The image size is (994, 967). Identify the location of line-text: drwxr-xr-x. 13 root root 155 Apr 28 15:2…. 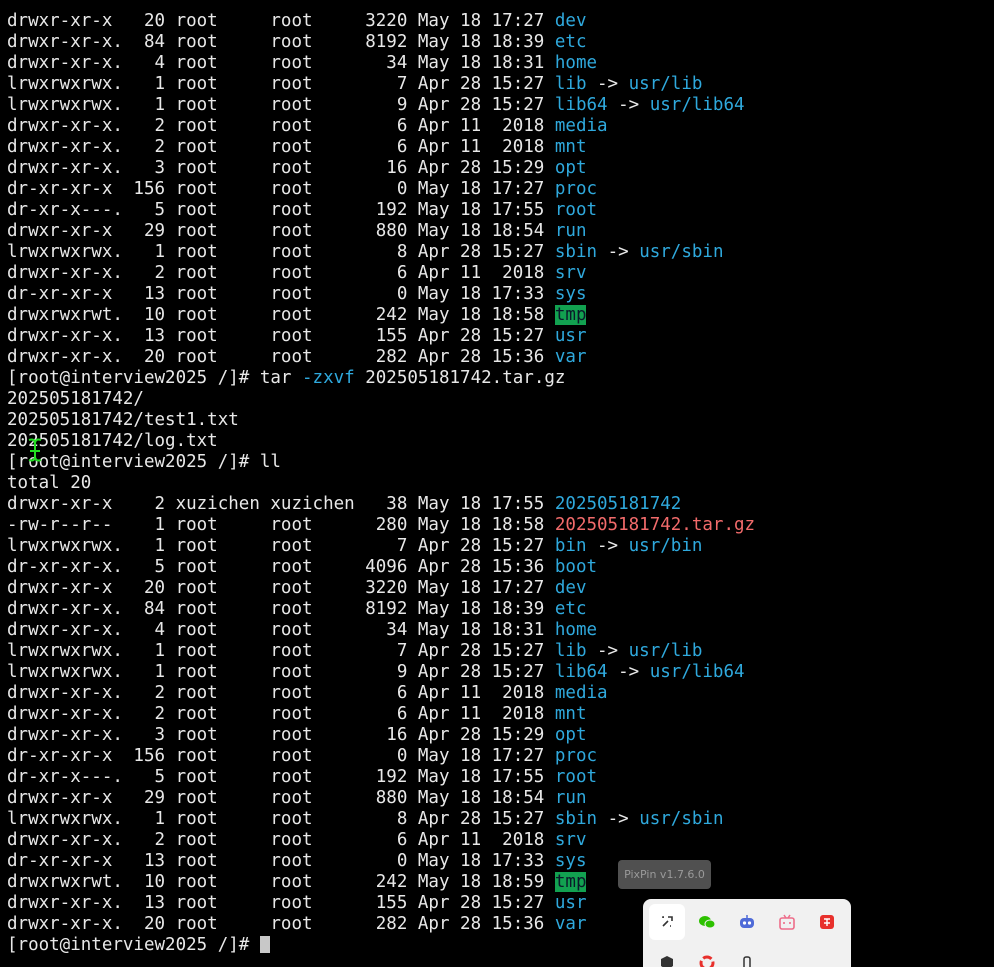
(281, 336).